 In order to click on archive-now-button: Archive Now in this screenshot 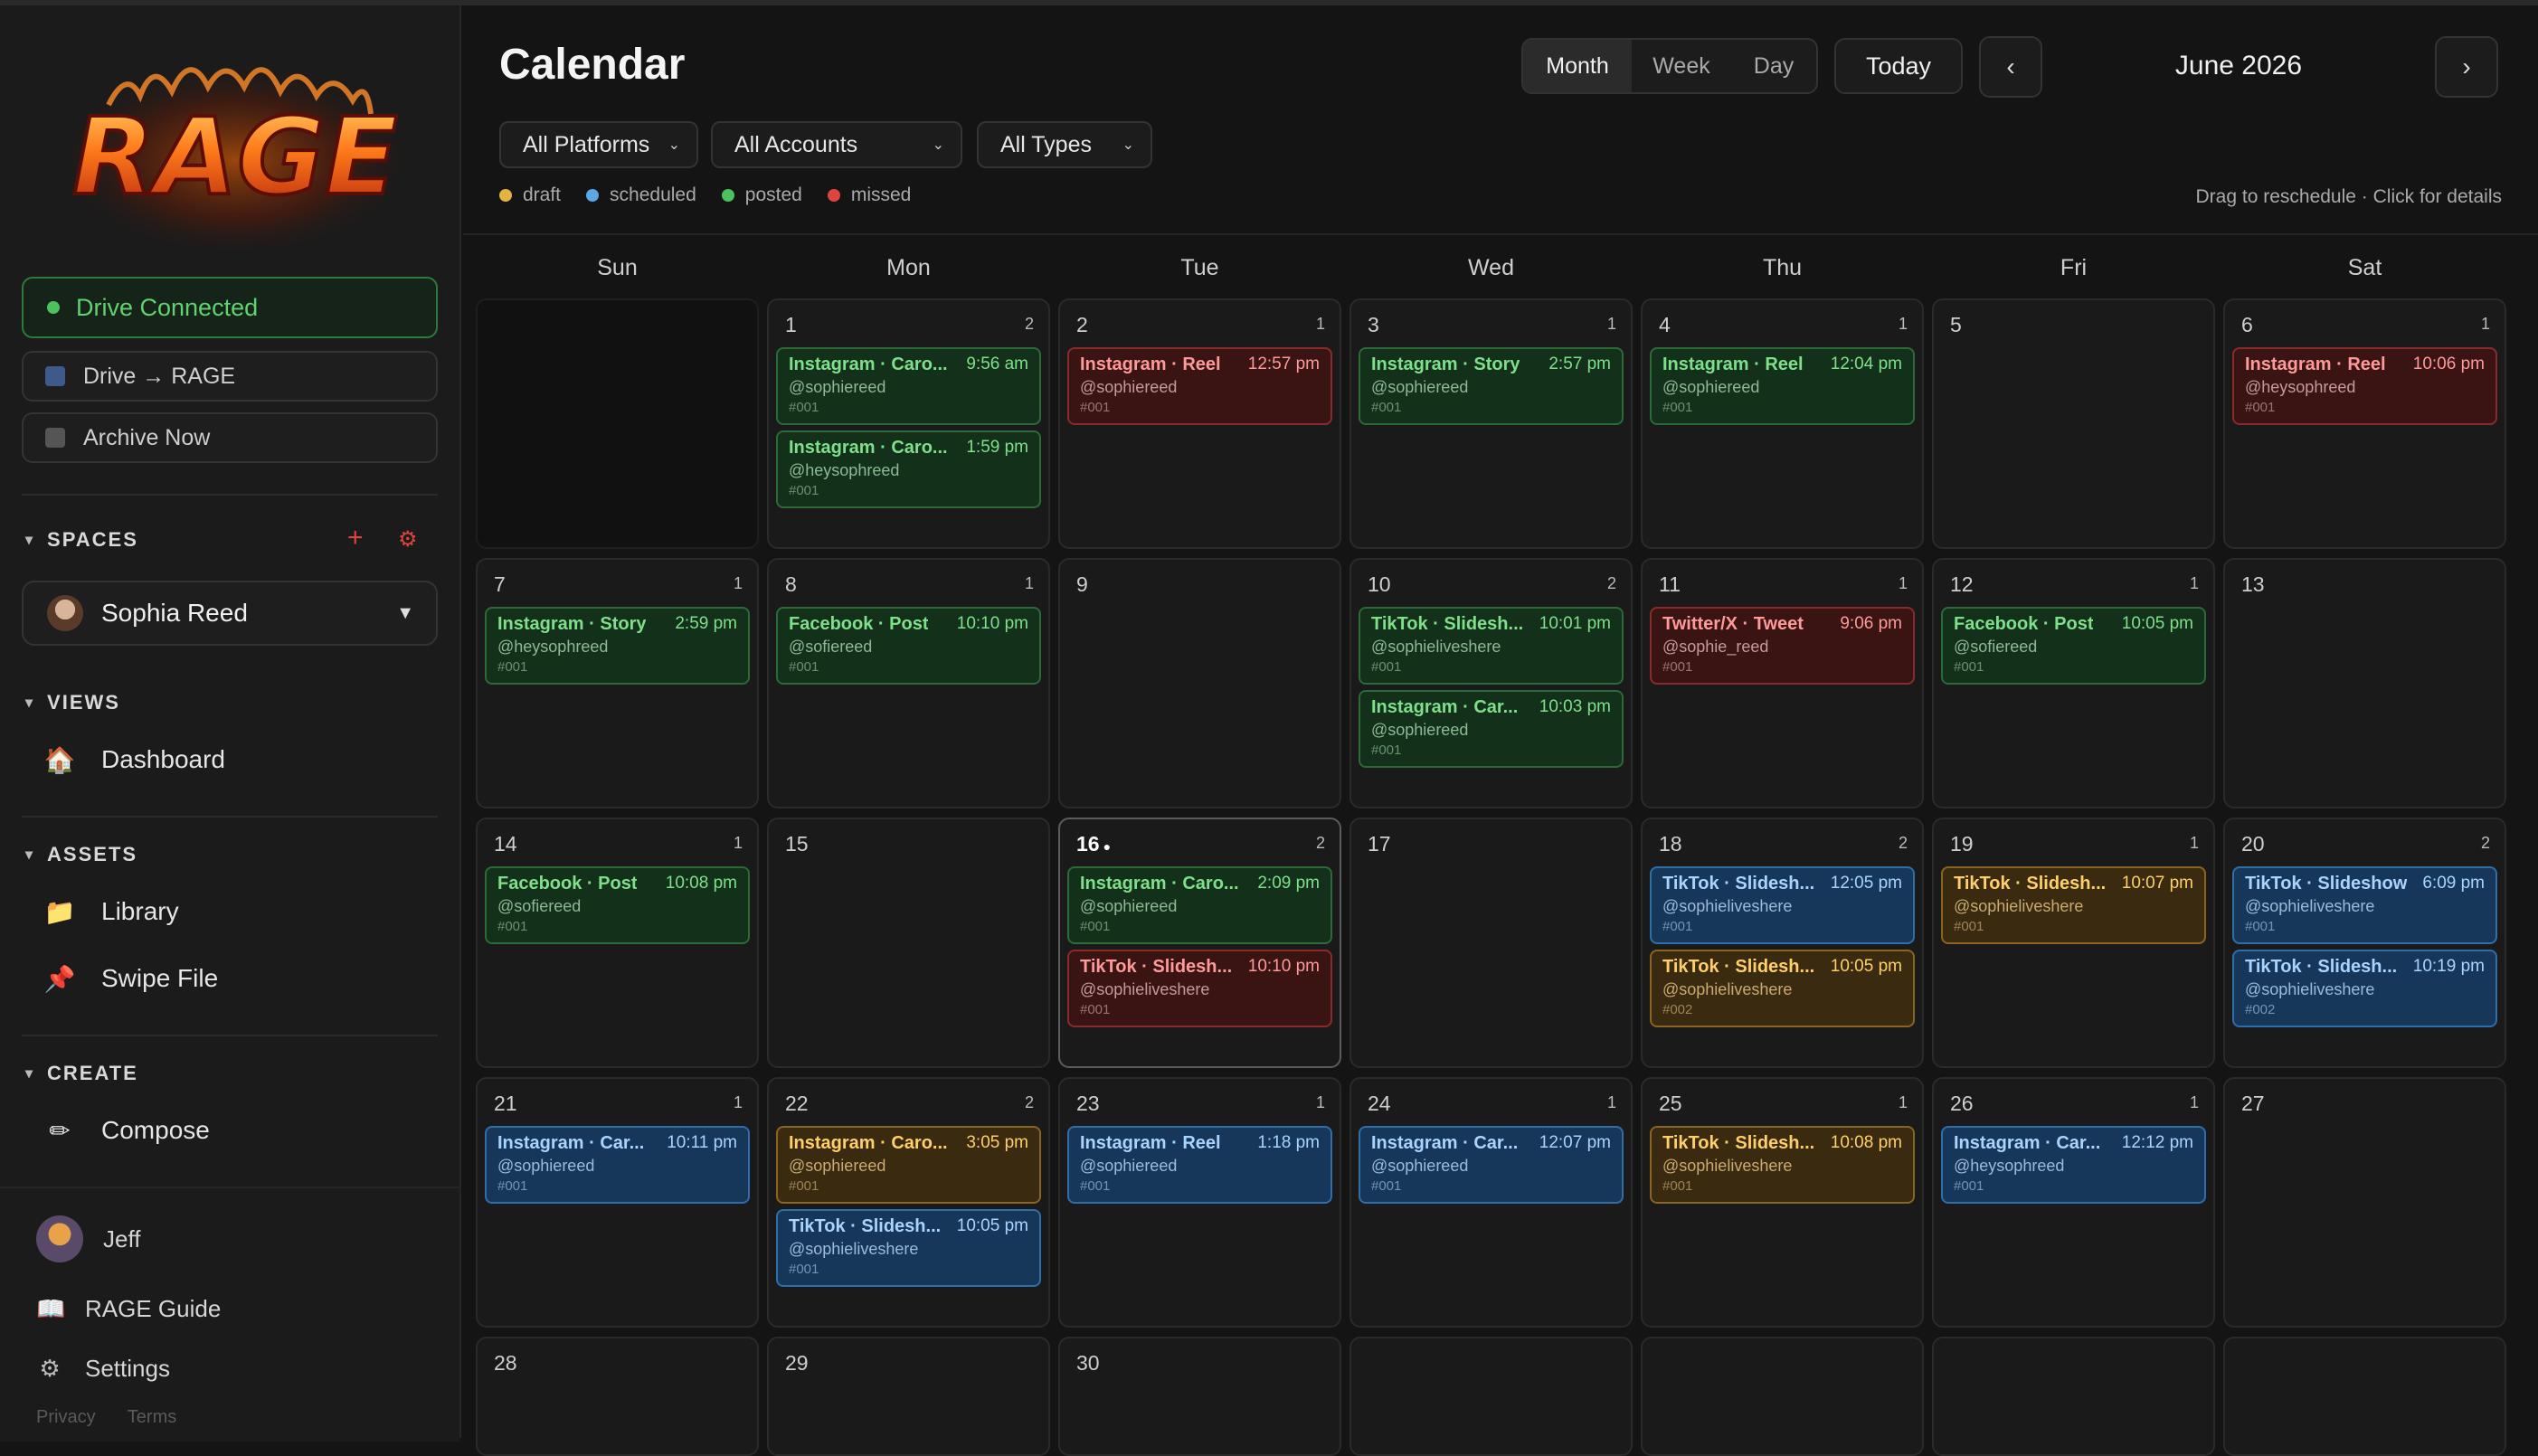, I will do `click(230, 438)`.